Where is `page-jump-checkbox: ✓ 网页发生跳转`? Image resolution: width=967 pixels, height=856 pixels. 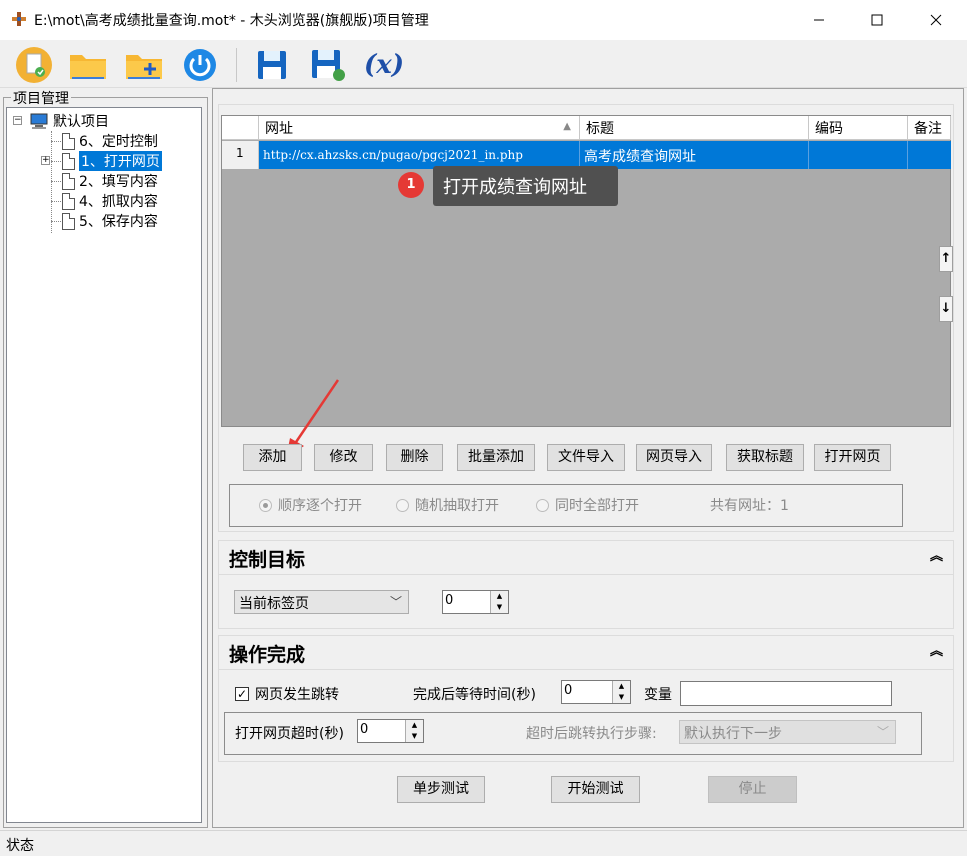
page-jump-checkbox: ✓ 网页发生跳转 is located at coordinates (287, 694).